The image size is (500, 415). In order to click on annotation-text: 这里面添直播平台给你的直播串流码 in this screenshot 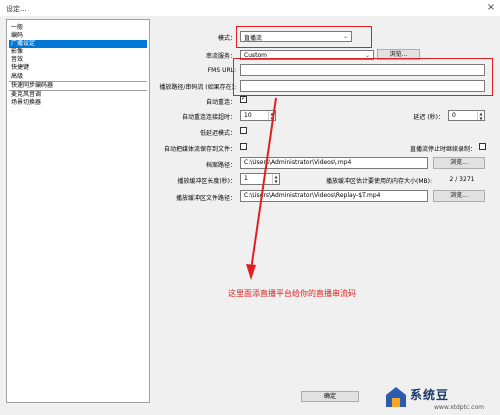, I will do `click(292, 293)`.